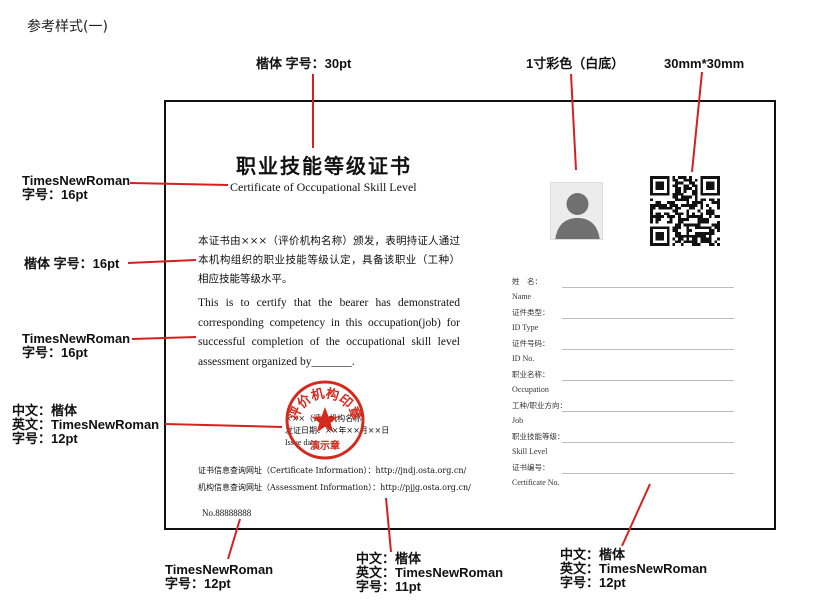  Describe the element at coordinates (531, 343) in the screenshot. I see `field-label-cn: 证件号码：` at that location.